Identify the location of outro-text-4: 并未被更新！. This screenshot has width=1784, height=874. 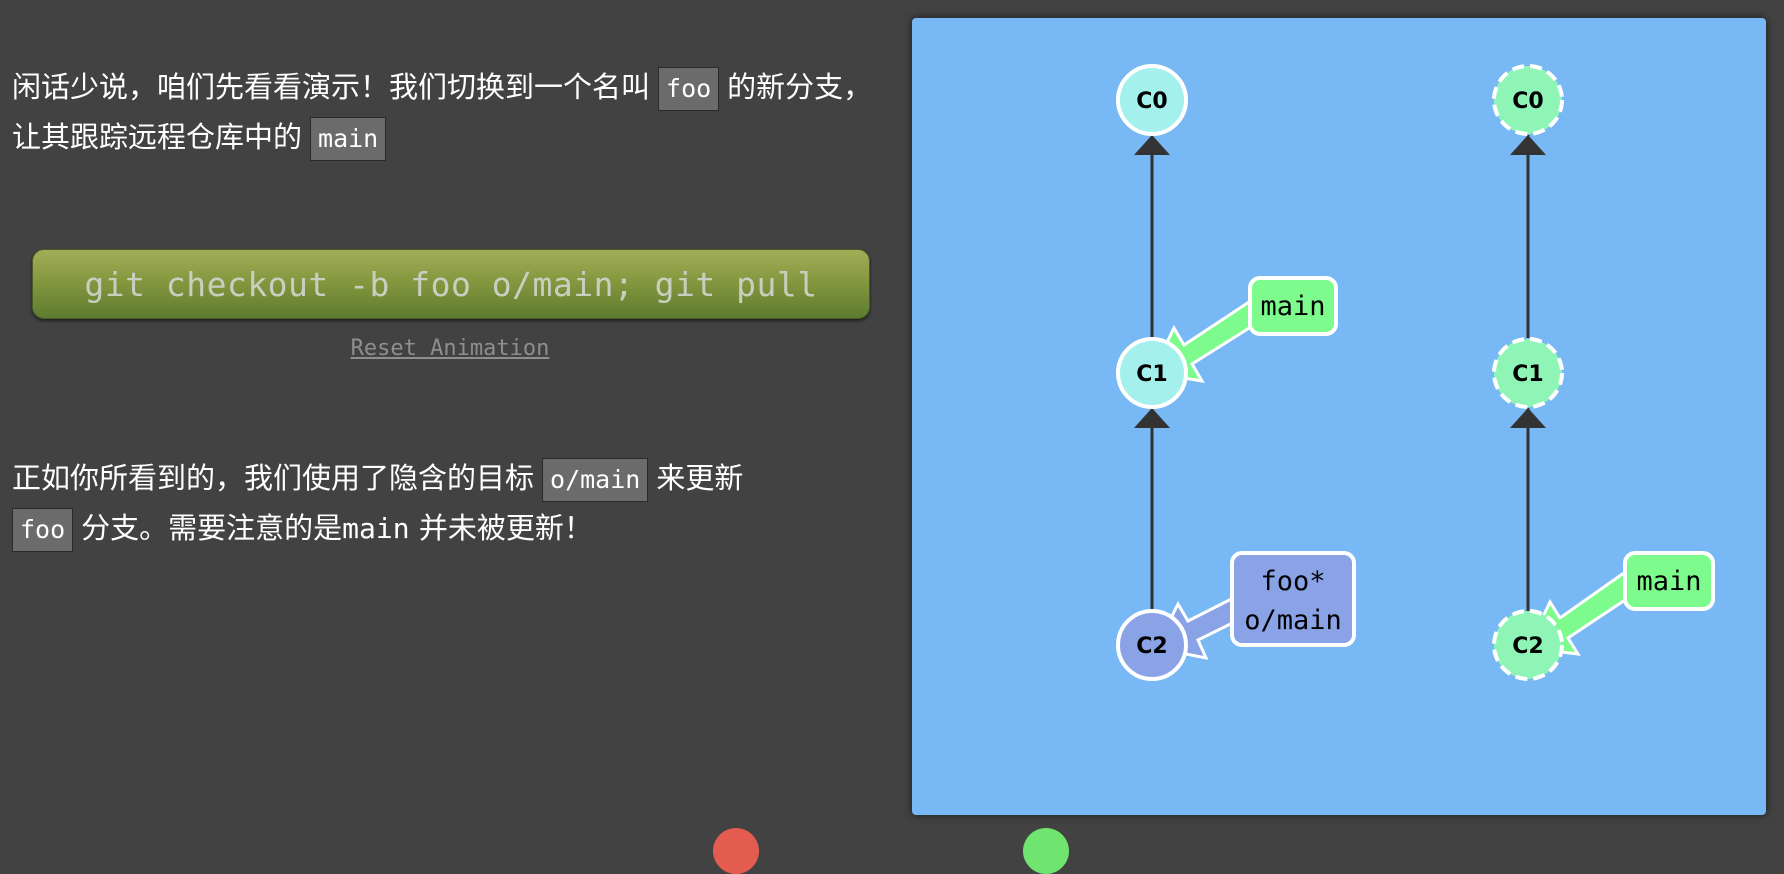
(505, 528).